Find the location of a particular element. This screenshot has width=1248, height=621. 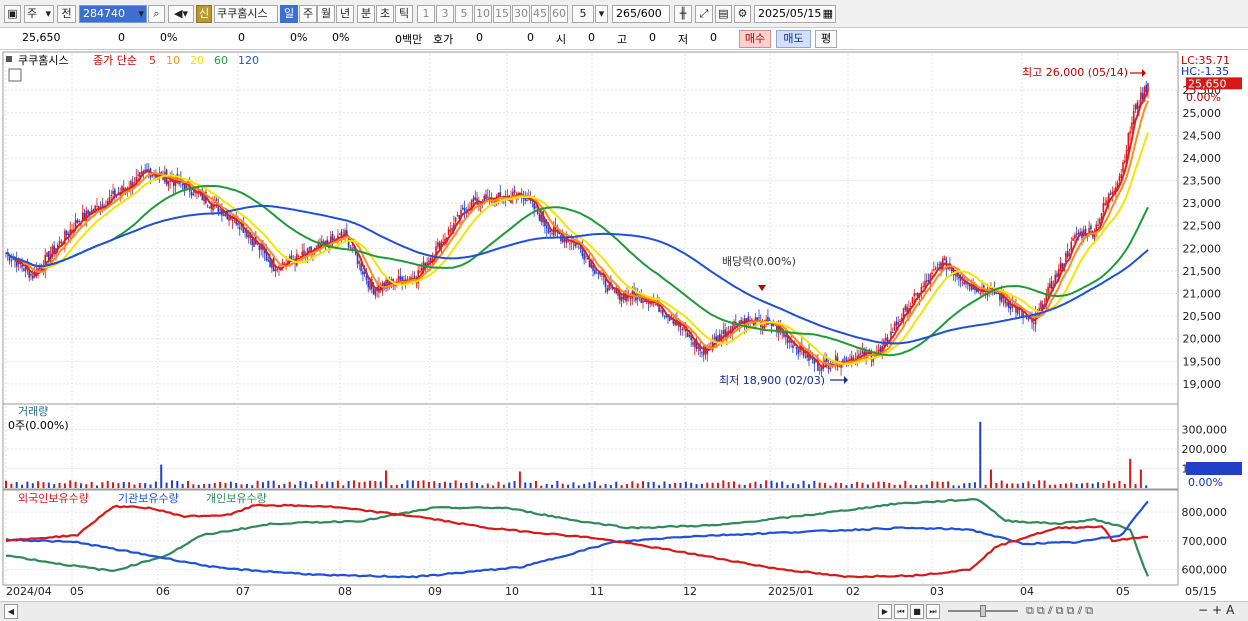

period-tab: 일 is located at coordinates (289, 14).